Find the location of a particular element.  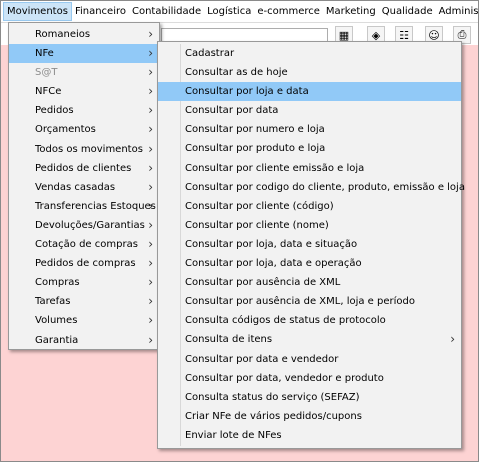

menu-item: Cotação de compras › is located at coordinates (84, 244).